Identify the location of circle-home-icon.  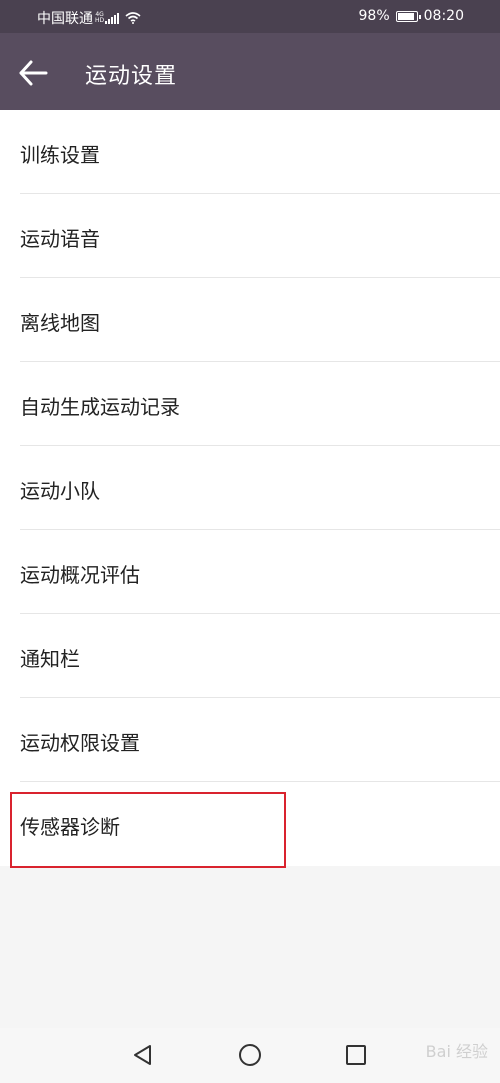
(250, 1055).